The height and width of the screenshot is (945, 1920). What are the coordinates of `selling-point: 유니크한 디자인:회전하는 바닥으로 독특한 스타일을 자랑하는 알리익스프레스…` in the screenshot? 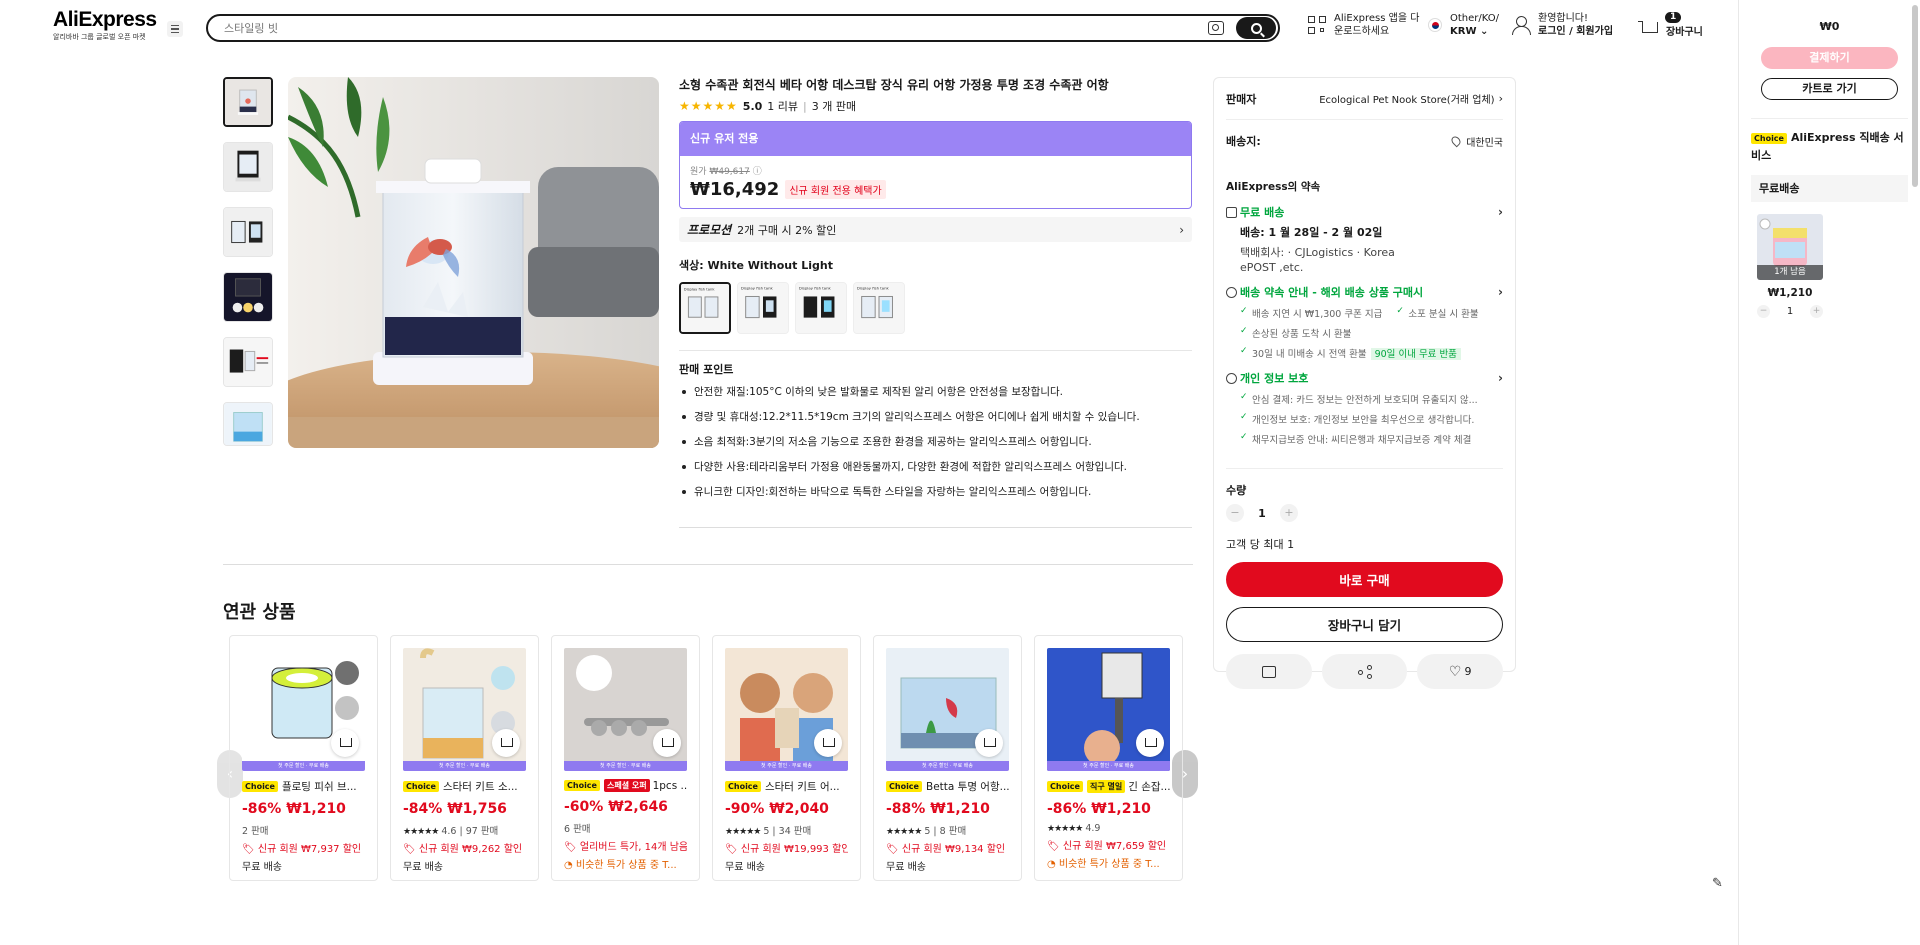 It's located at (935, 492).